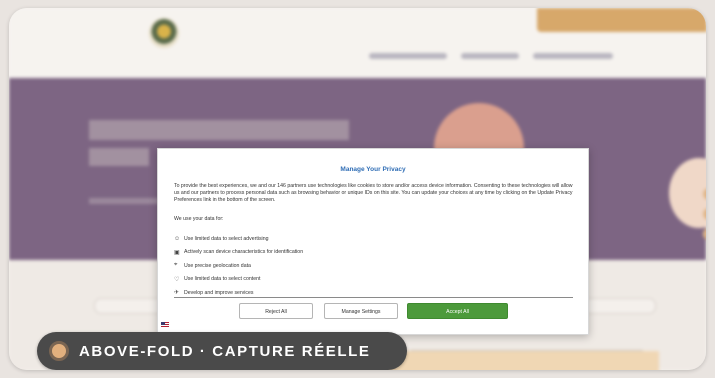 This screenshot has height=378, width=715. Describe the element at coordinates (124, 201) in the screenshot. I see `hero-subtitle` at that location.